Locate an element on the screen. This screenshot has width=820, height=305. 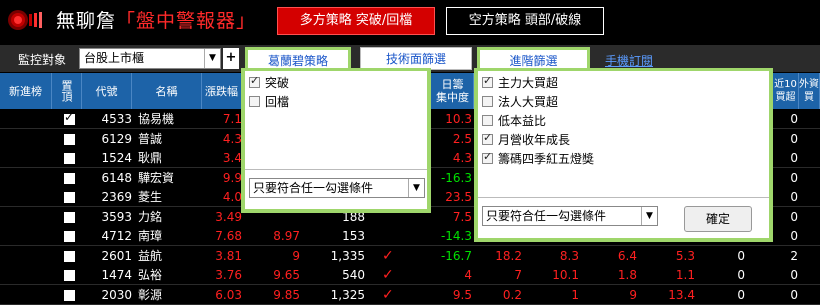
cell-change: 7.68 is located at coordinates (228, 236).